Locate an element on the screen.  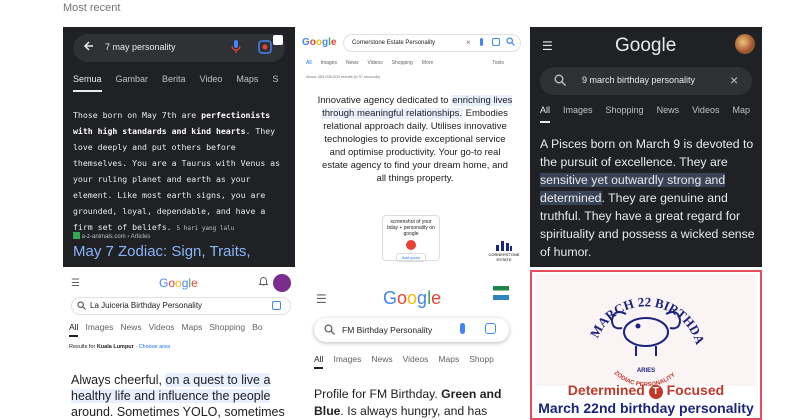
tab-news: Berita is located at coordinates (174, 79).